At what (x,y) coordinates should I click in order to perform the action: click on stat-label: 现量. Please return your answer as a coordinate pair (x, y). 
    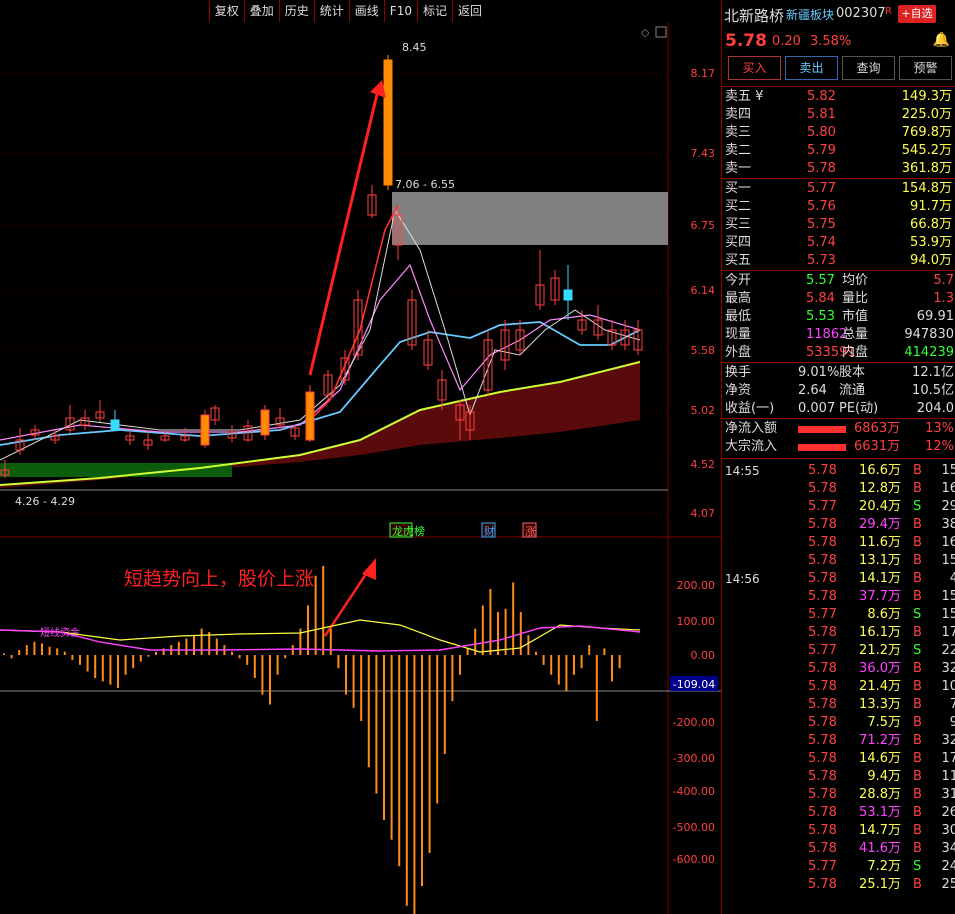
    Looking at the image, I should click on (738, 334).